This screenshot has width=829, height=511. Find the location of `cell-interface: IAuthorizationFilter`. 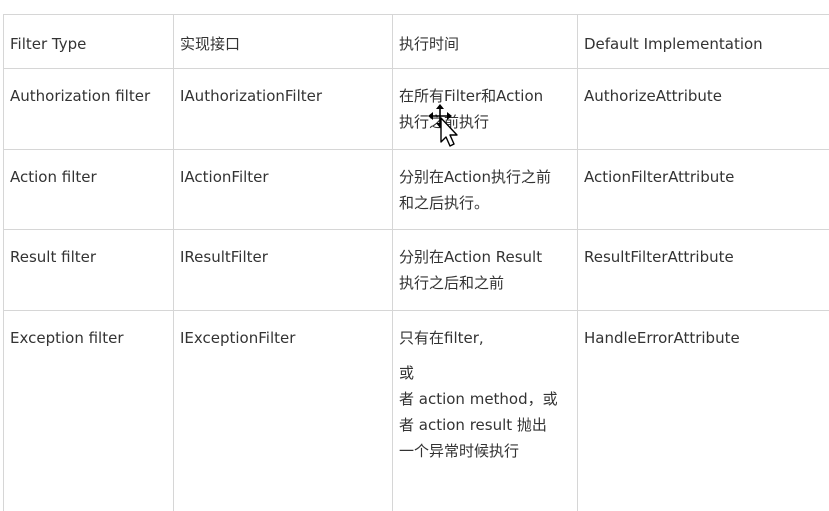

cell-interface: IAuthorizationFilter is located at coordinates (283, 109).